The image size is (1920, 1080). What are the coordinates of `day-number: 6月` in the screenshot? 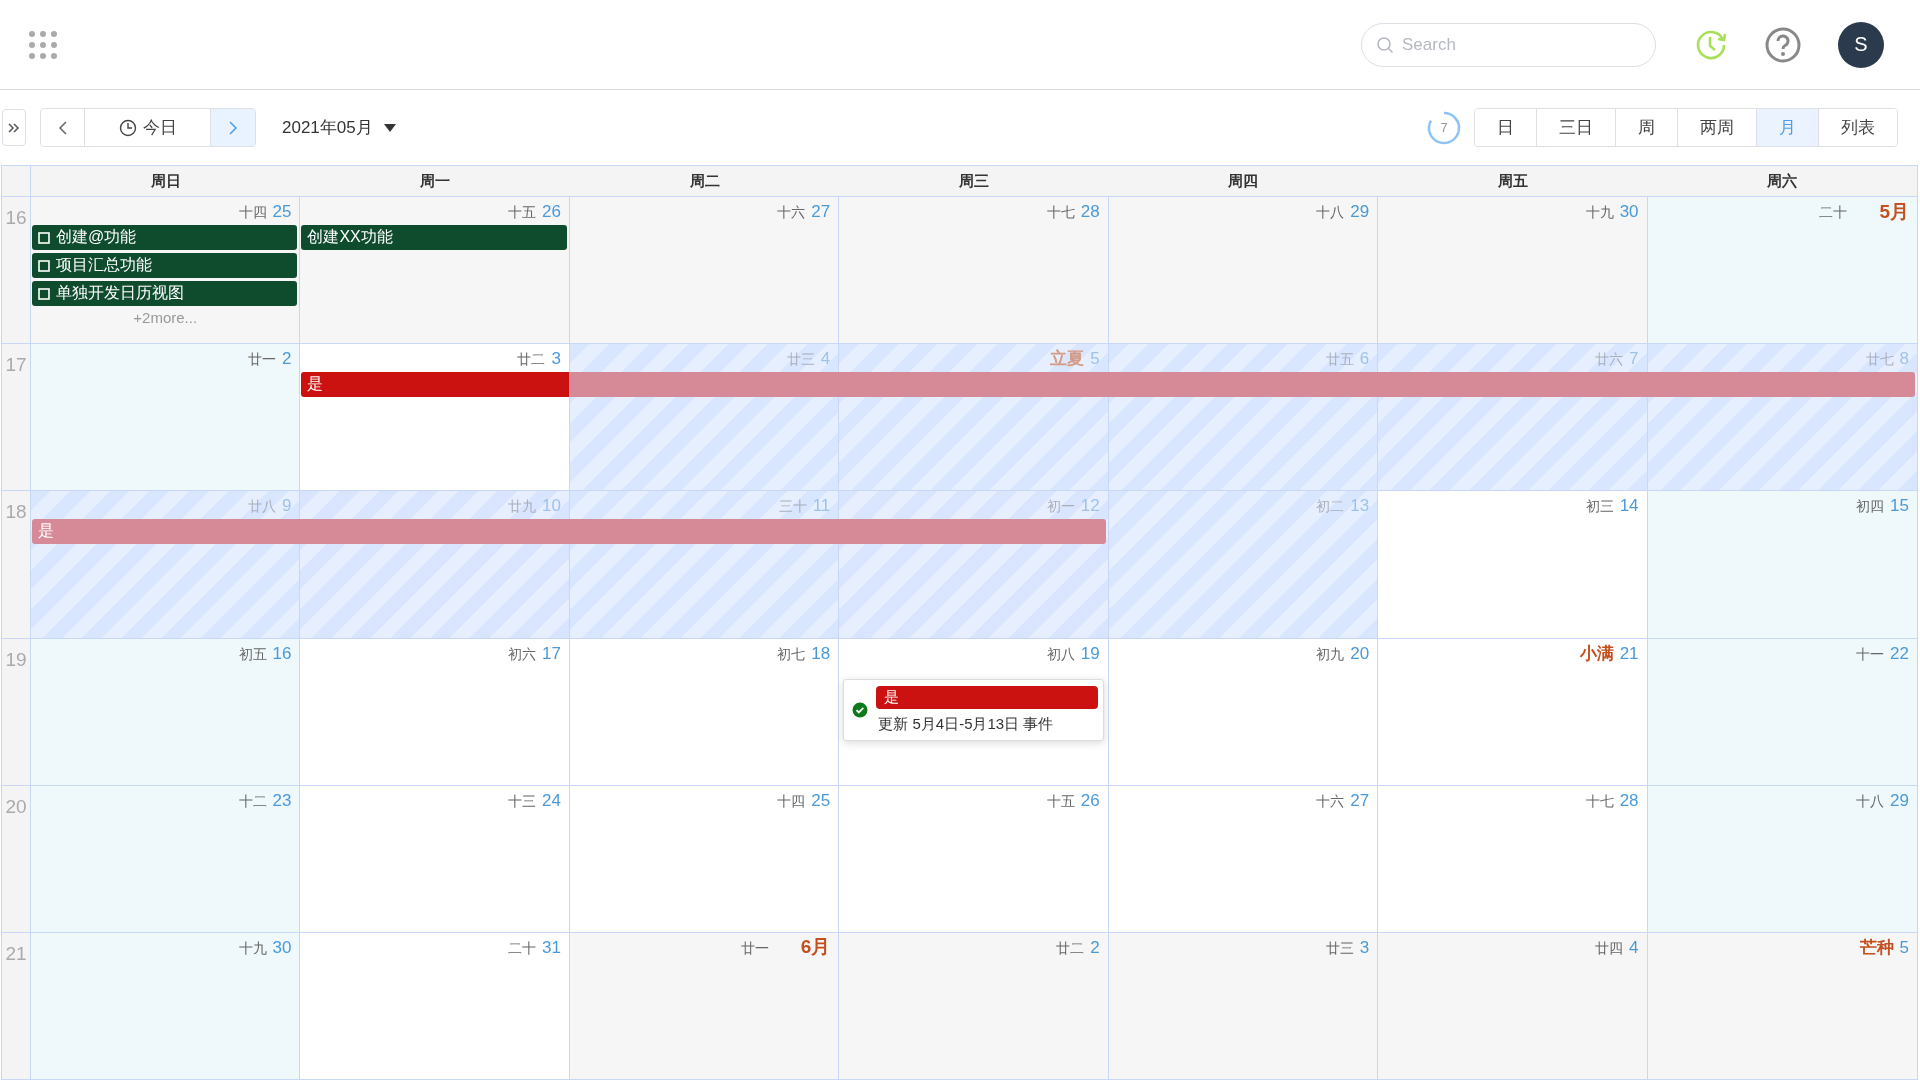 It's located at (815, 947).